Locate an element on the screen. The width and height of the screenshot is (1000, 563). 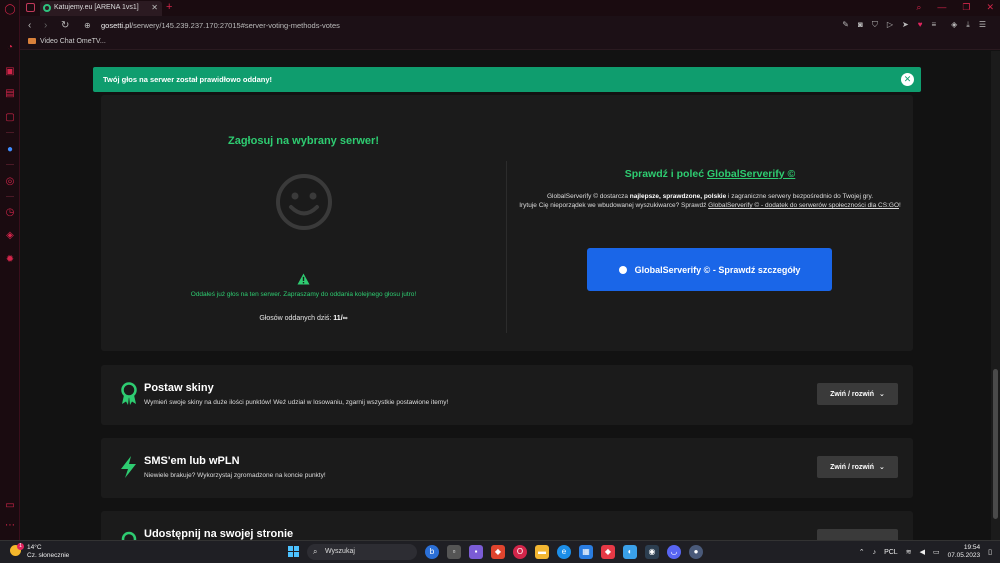
brave-icon: ◆ is located at coordinates (498, 552).